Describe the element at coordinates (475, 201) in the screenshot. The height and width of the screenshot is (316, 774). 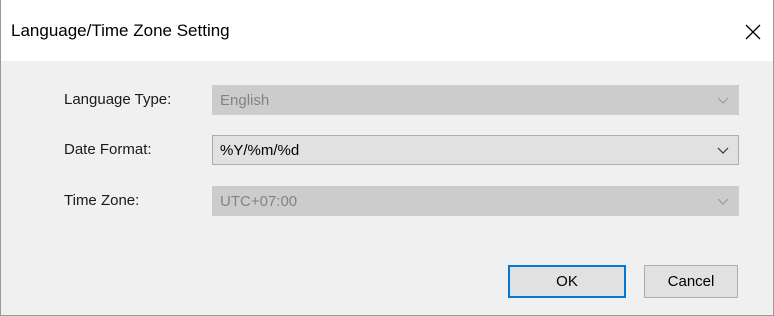
I see `time-zone-select: UTC+07:00` at that location.